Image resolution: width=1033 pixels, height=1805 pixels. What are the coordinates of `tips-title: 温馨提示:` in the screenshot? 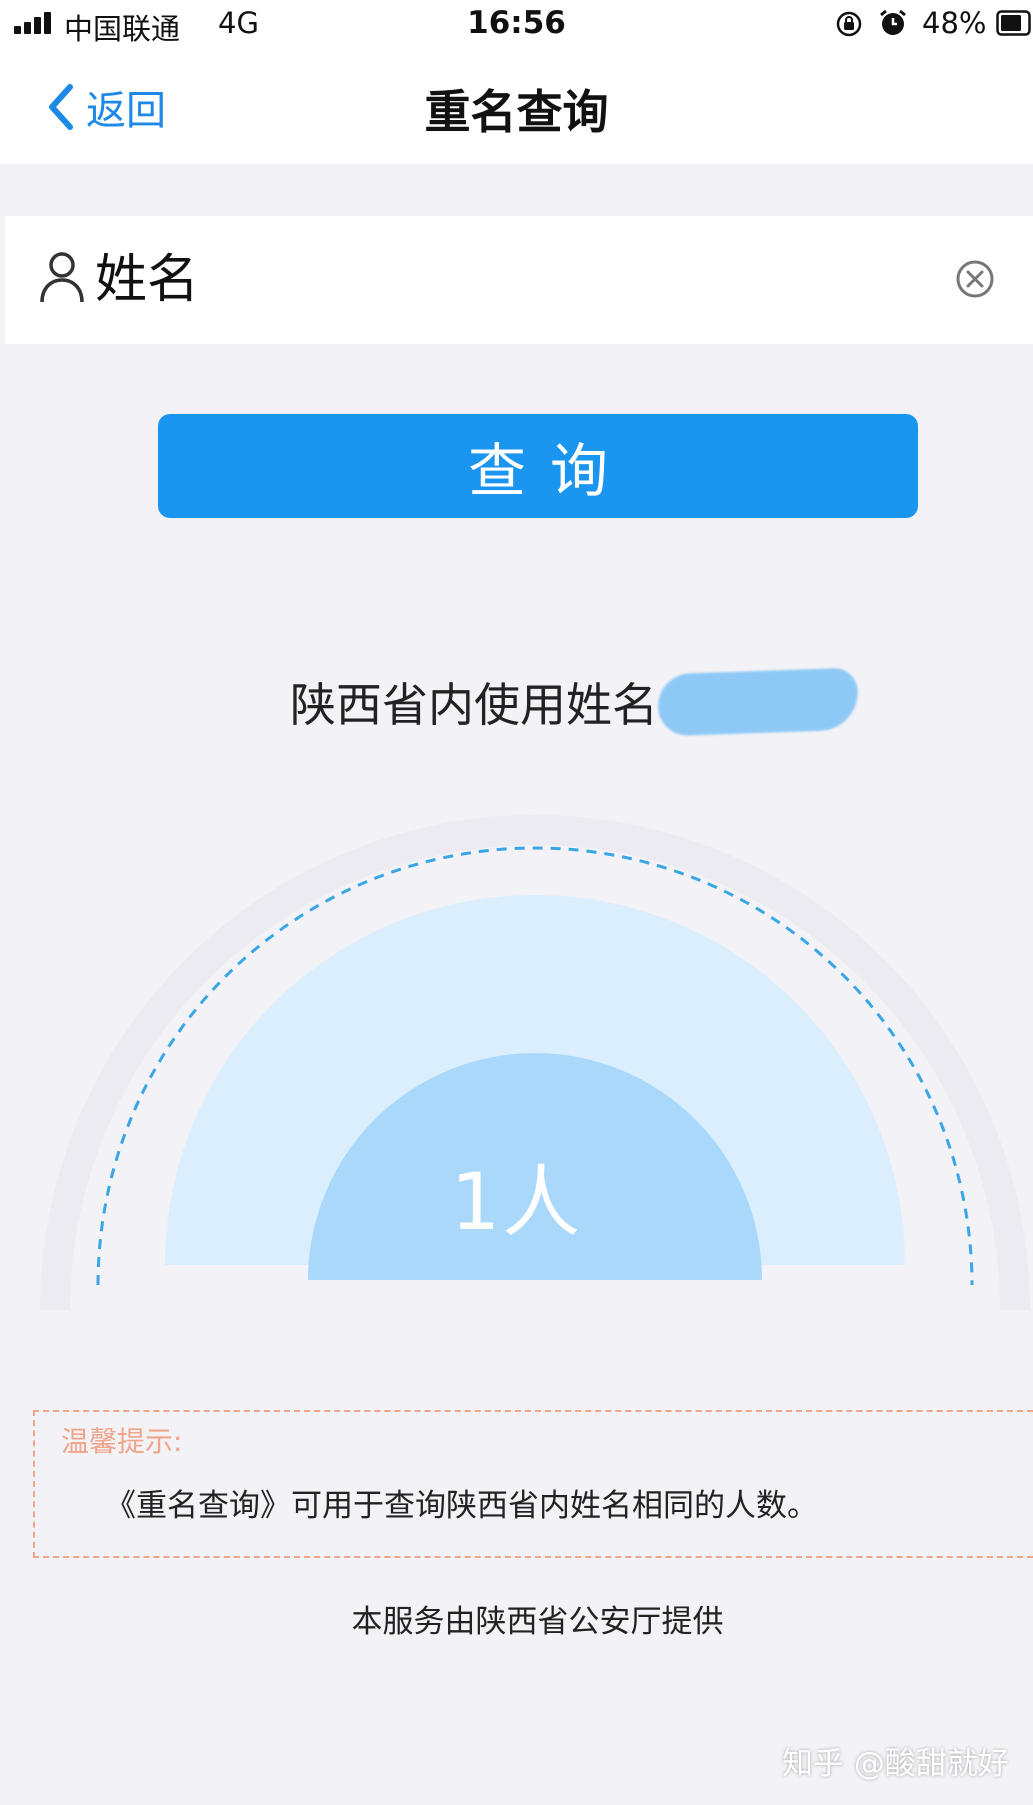 It's located at (122, 1441).